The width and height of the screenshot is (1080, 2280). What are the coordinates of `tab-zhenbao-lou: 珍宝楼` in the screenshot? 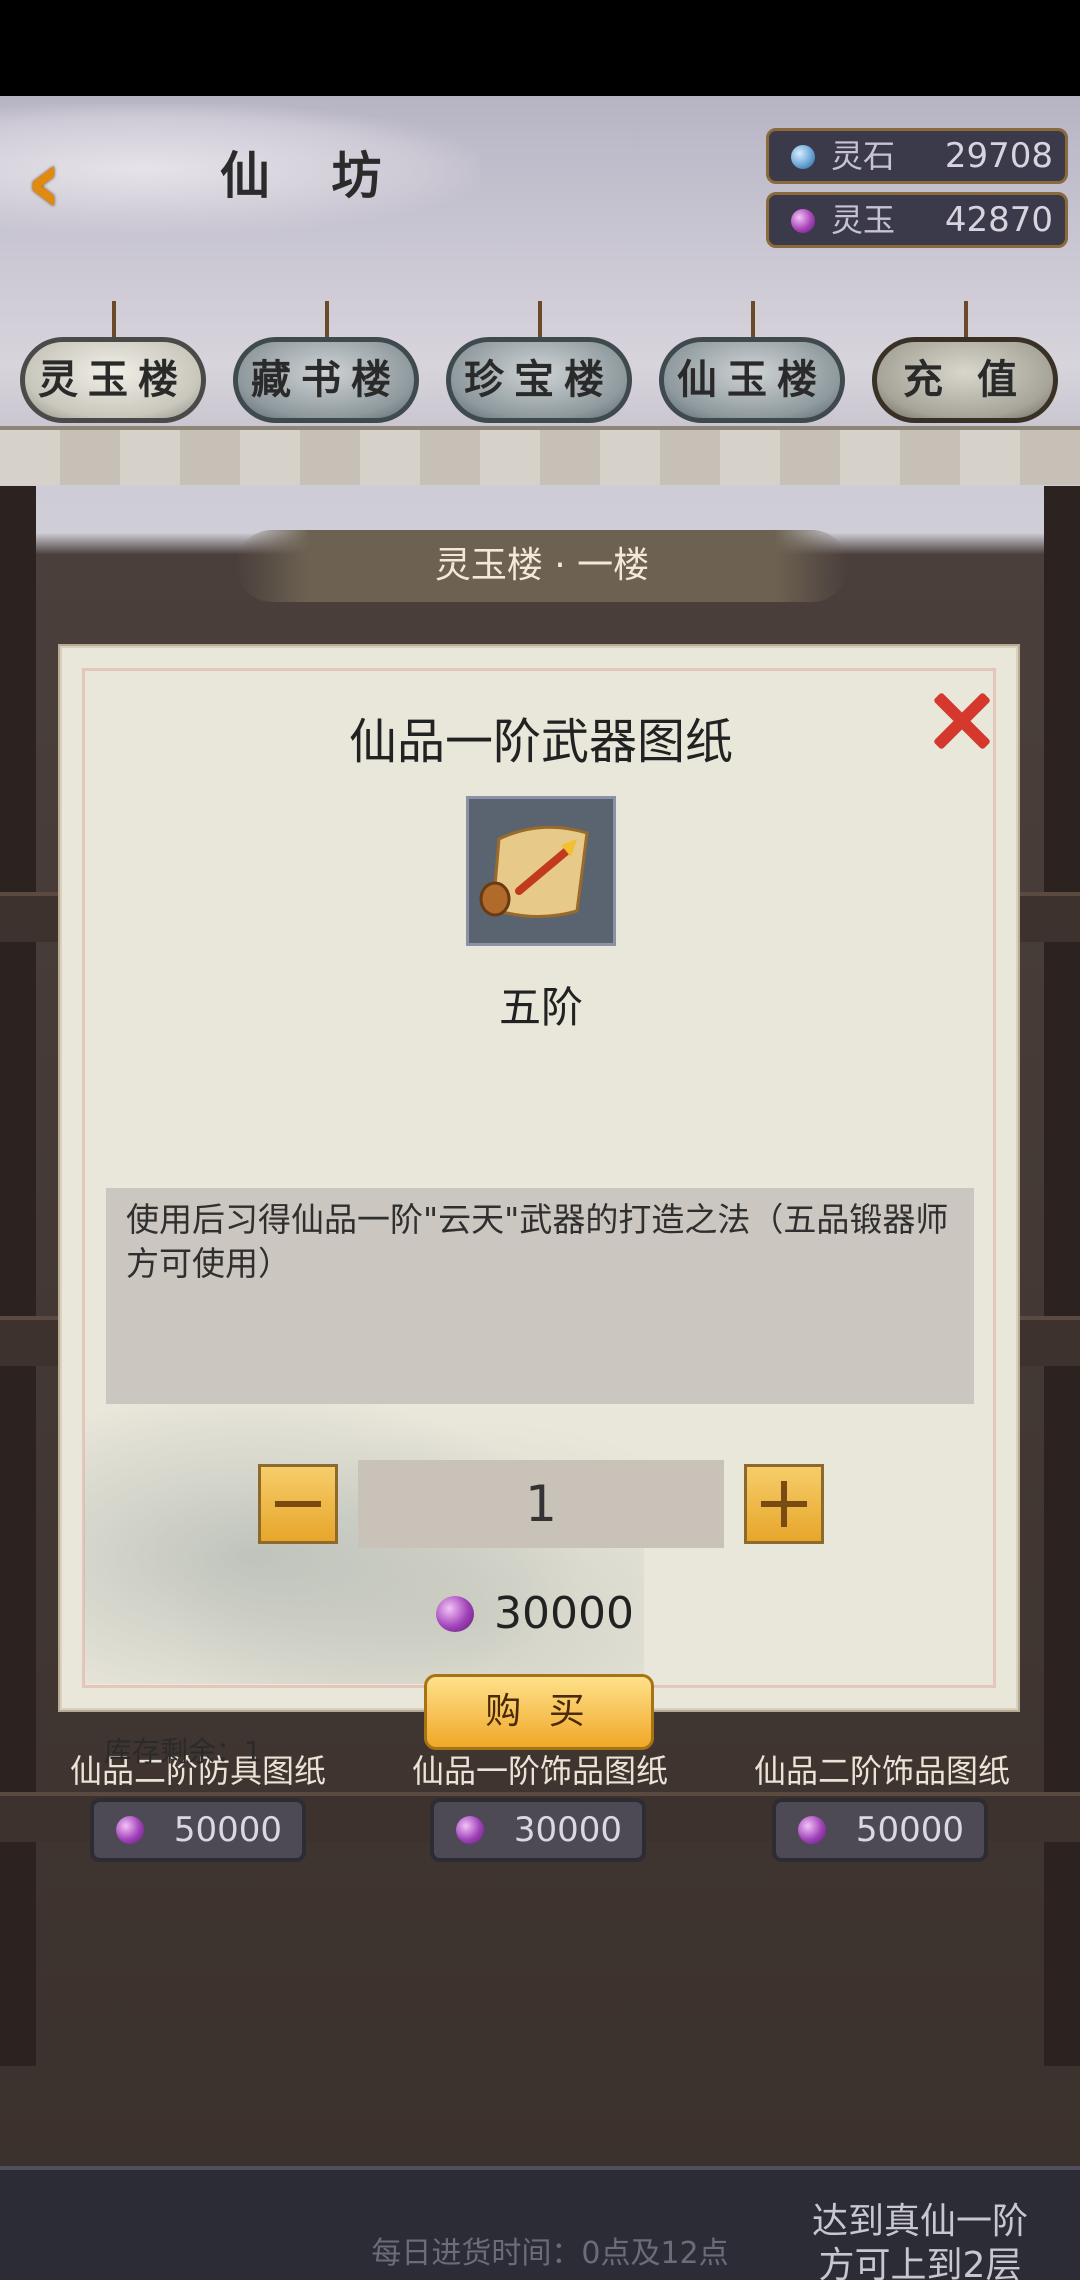 It's located at (539, 380).